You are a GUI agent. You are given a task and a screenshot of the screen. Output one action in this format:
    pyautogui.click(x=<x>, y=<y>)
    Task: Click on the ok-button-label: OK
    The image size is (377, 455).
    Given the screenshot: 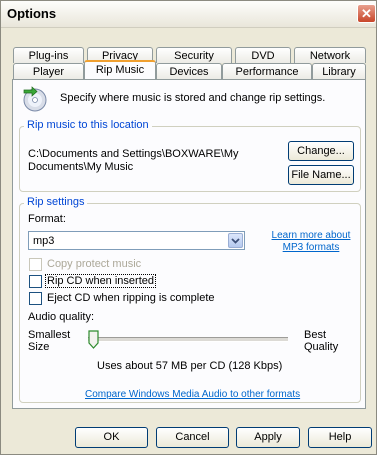 What is the action you would take?
    pyautogui.click(x=111, y=437)
    